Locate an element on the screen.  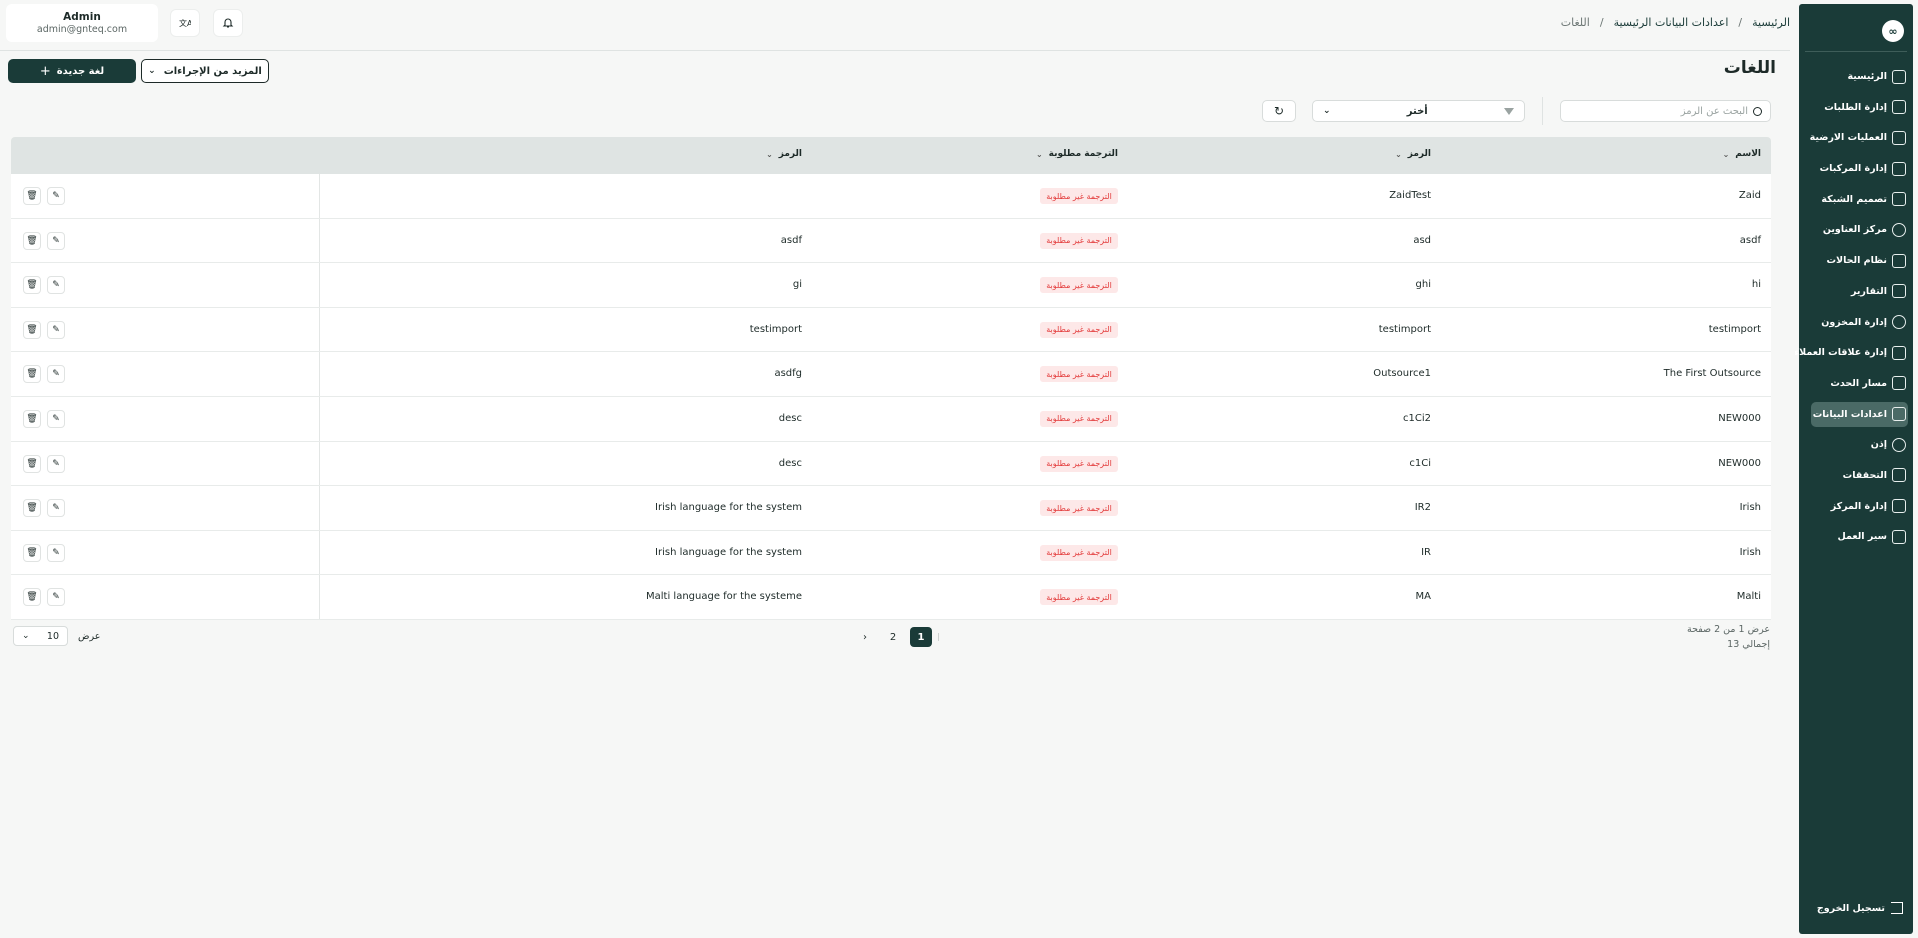
sidebar-item-label: إدارة المركبات is located at coordinates (1853, 169).